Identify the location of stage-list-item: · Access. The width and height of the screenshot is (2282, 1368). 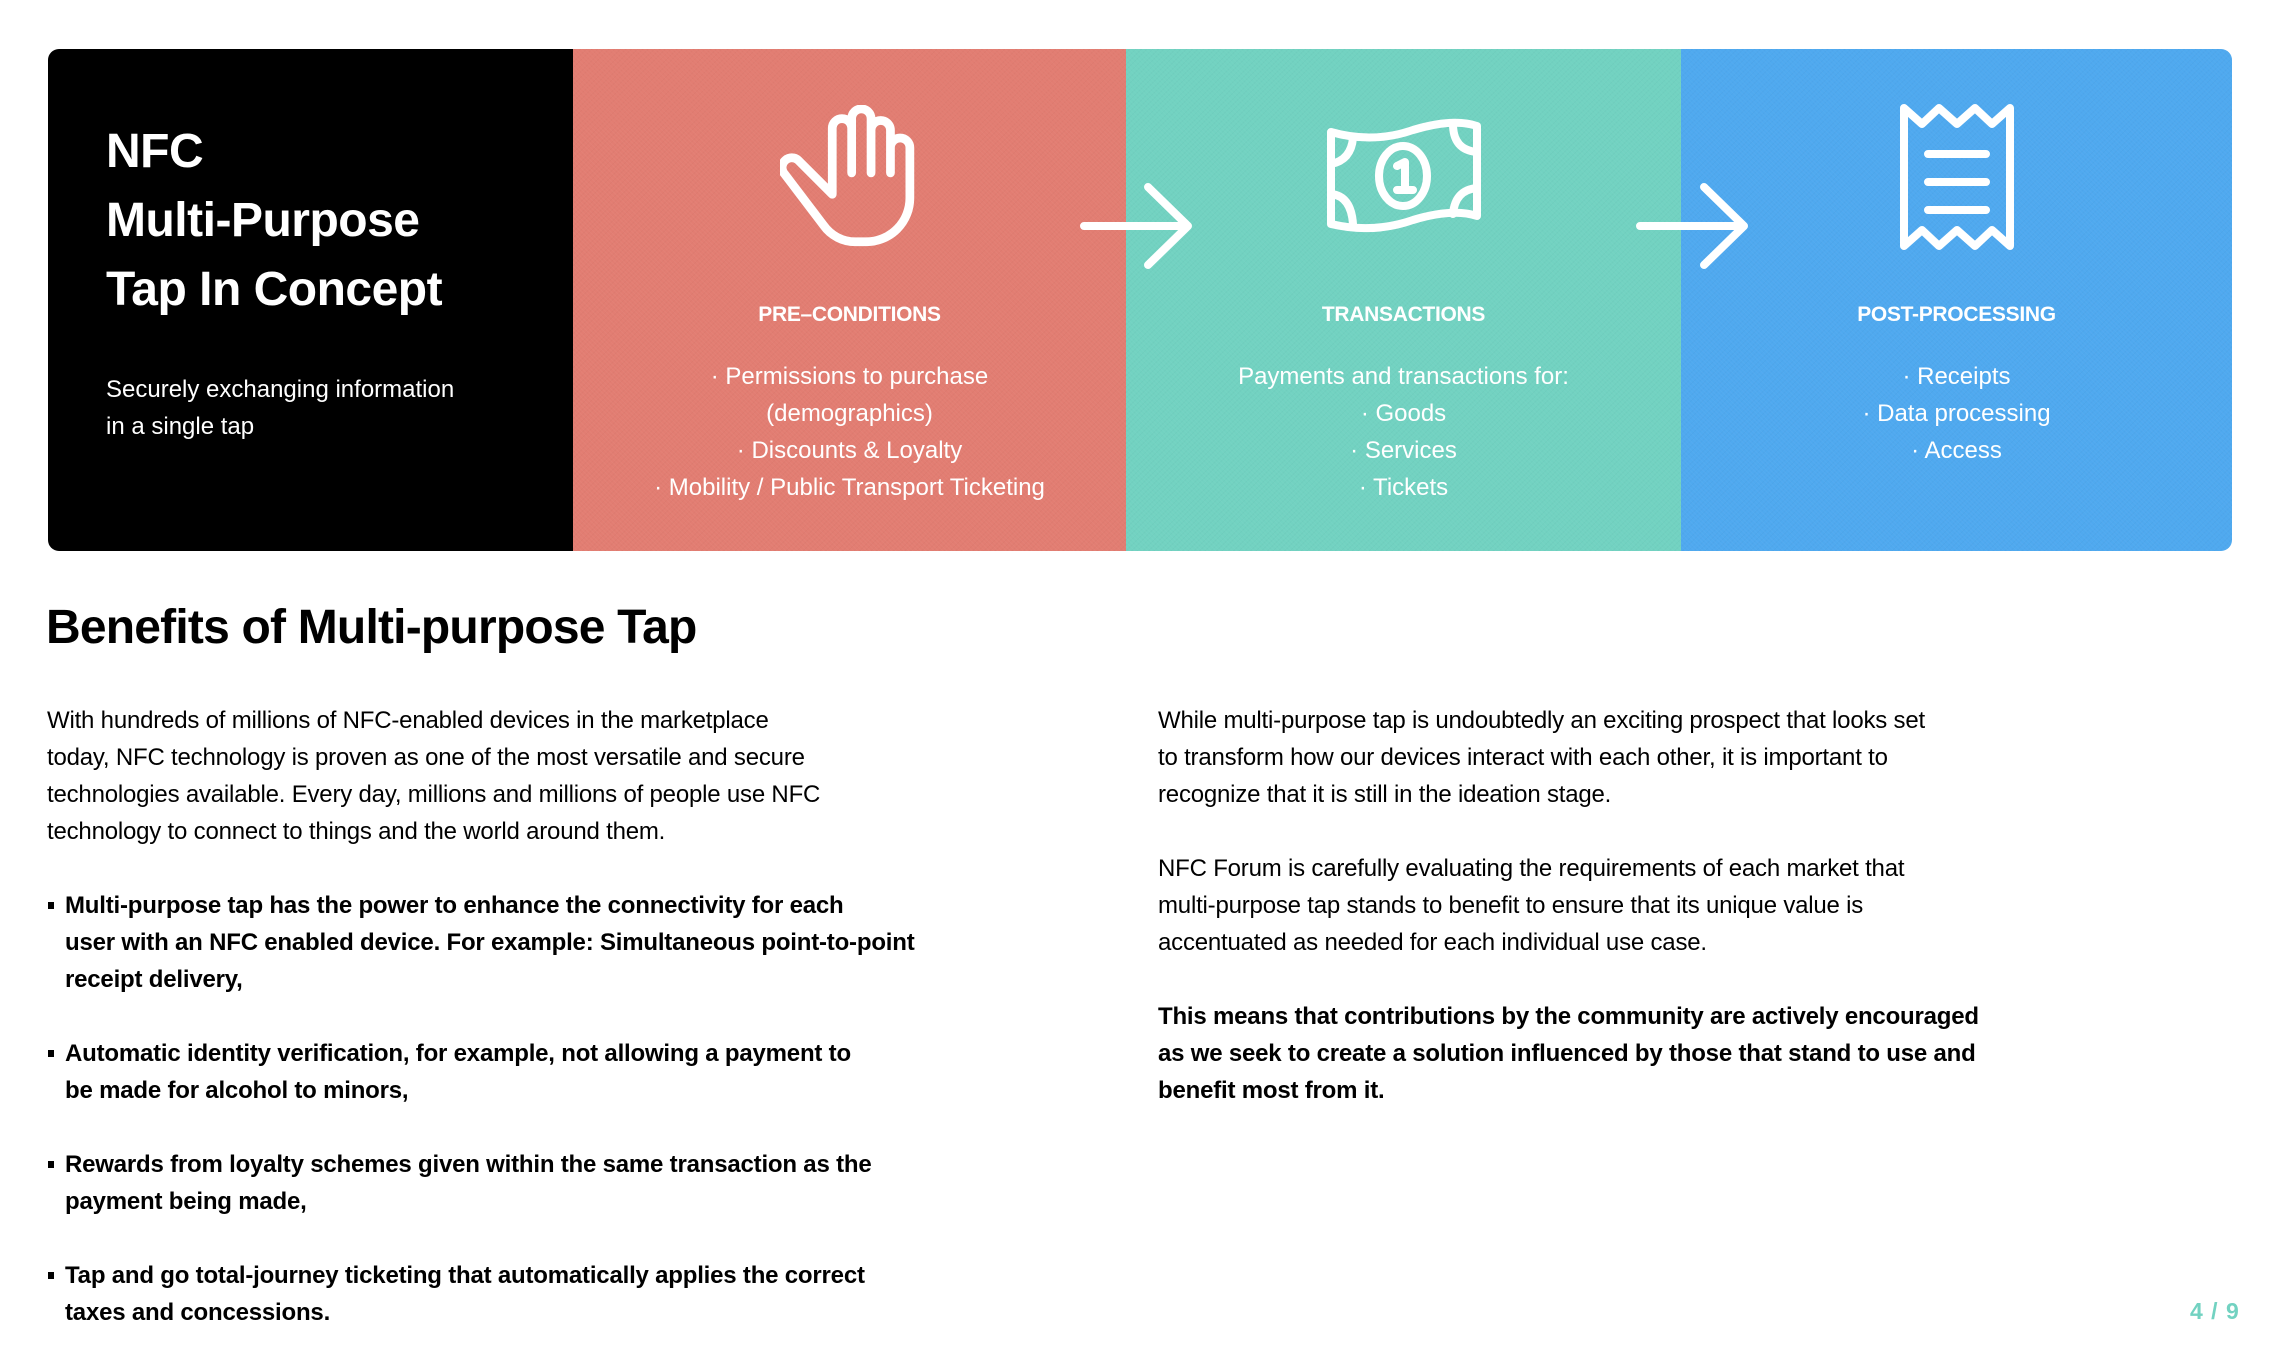
(1956, 450).